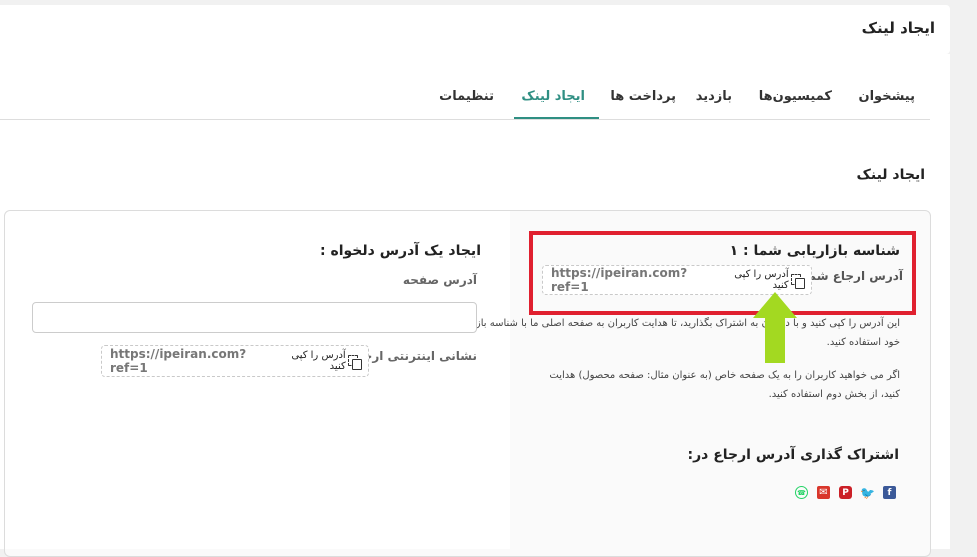  Describe the element at coordinates (722, 273) in the screenshot. I see `highlight-box` at that location.